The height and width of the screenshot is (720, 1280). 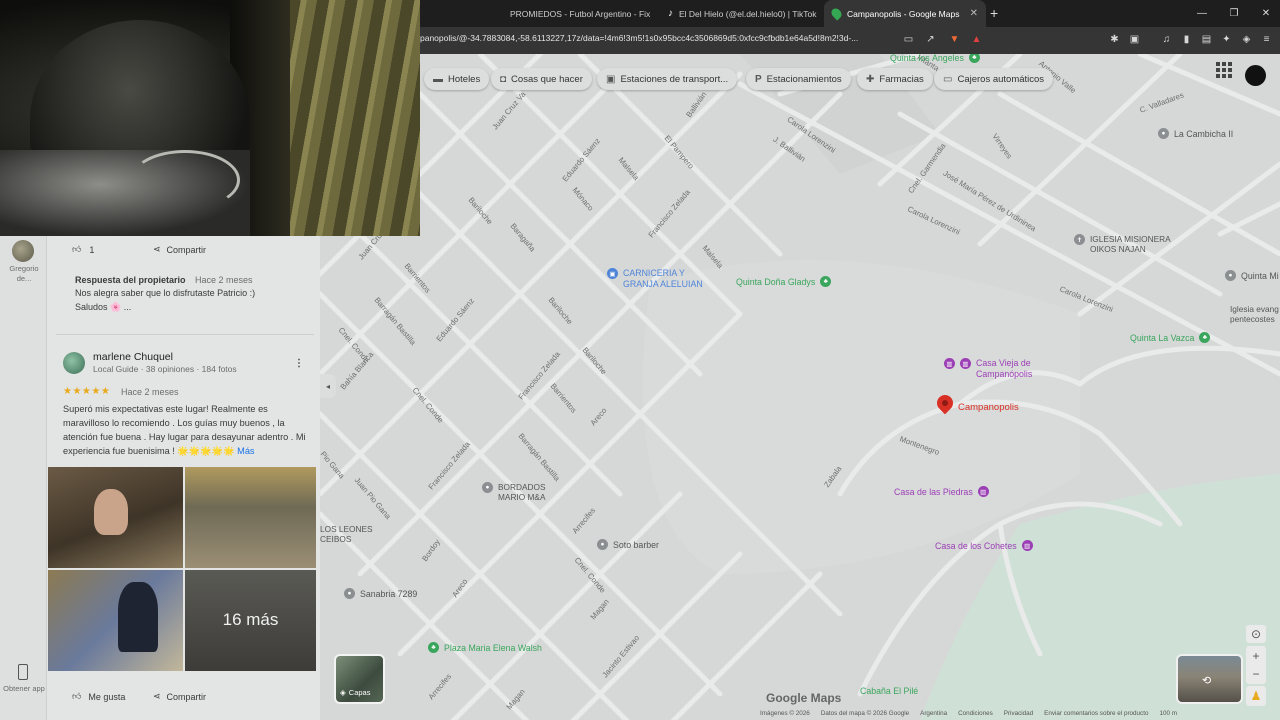 What do you see at coordinates (1202, 13) in the screenshot?
I see `minimize-icon: —` at bounding box center [1202, 13].